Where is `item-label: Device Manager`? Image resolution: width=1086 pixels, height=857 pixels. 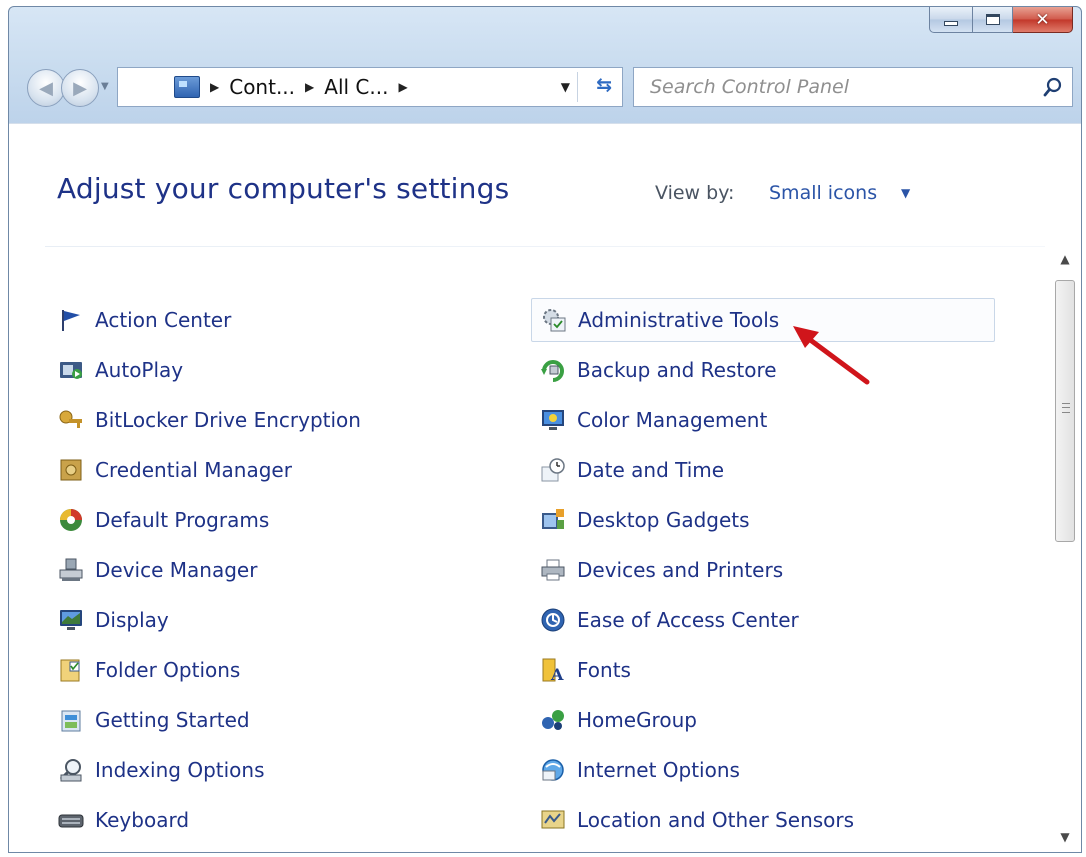 item-label: Device Manager is located at coordinates (176, 570).